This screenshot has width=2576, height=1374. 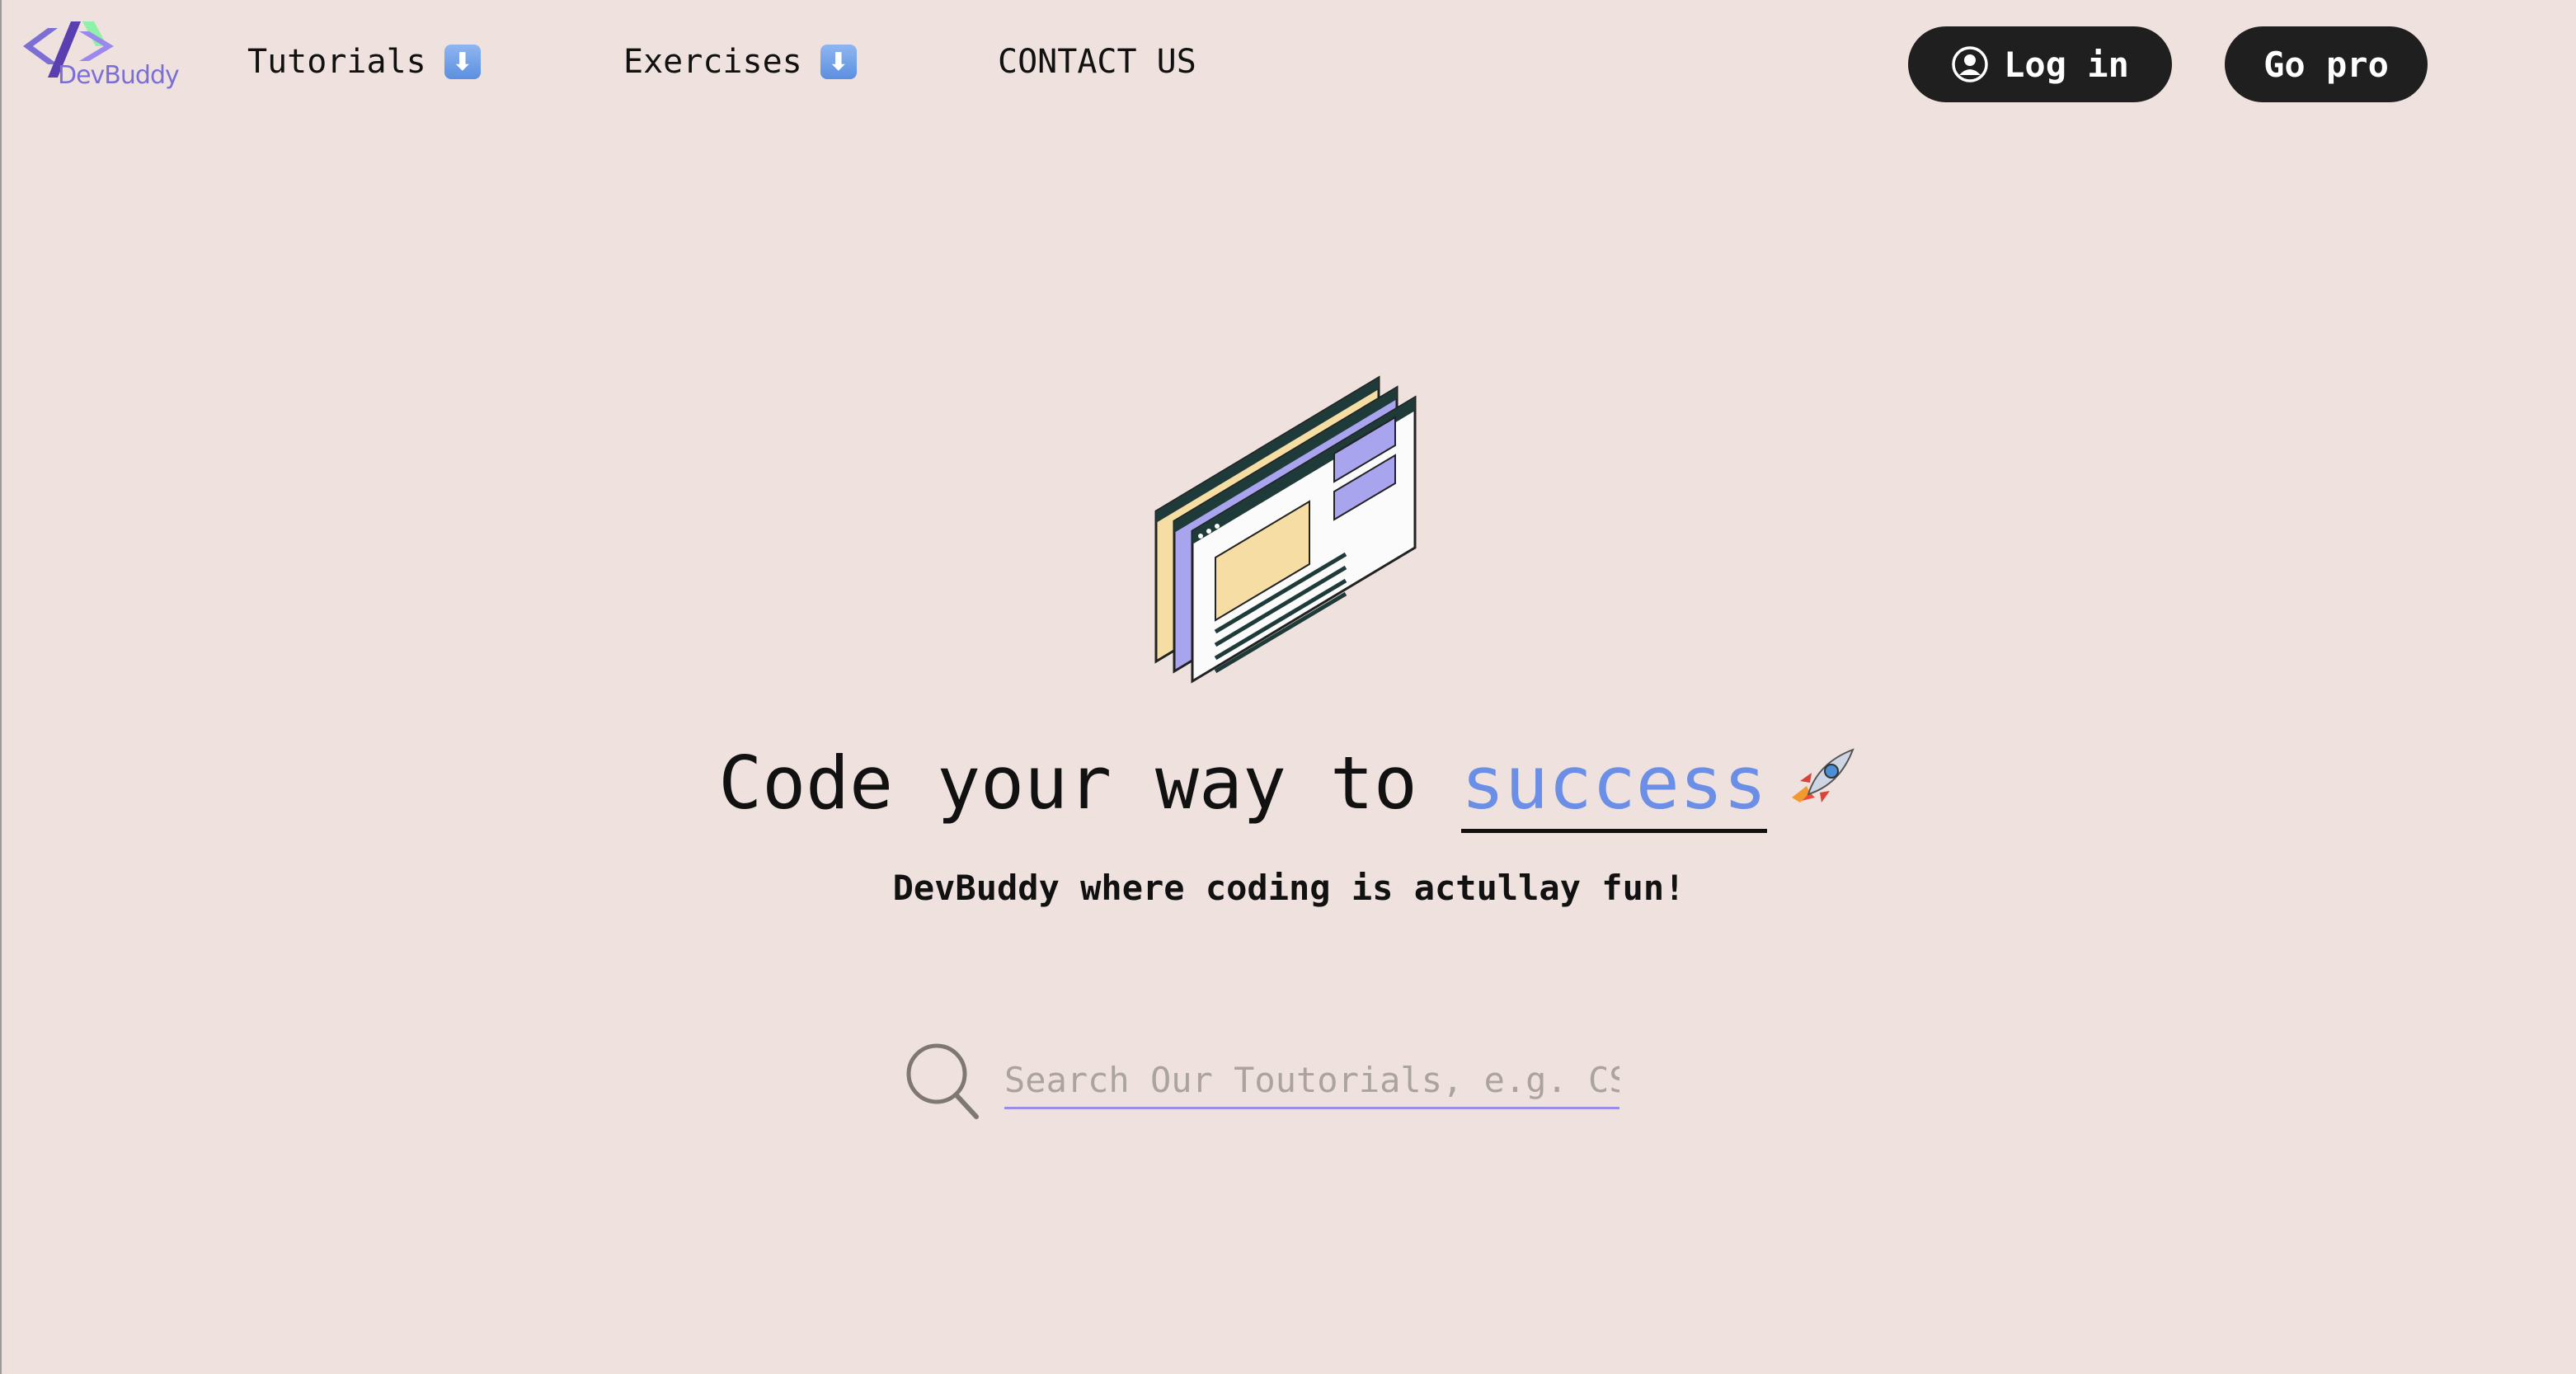 I want to click on nav-contact: CONTACT US, so click(x=1097, y=62).